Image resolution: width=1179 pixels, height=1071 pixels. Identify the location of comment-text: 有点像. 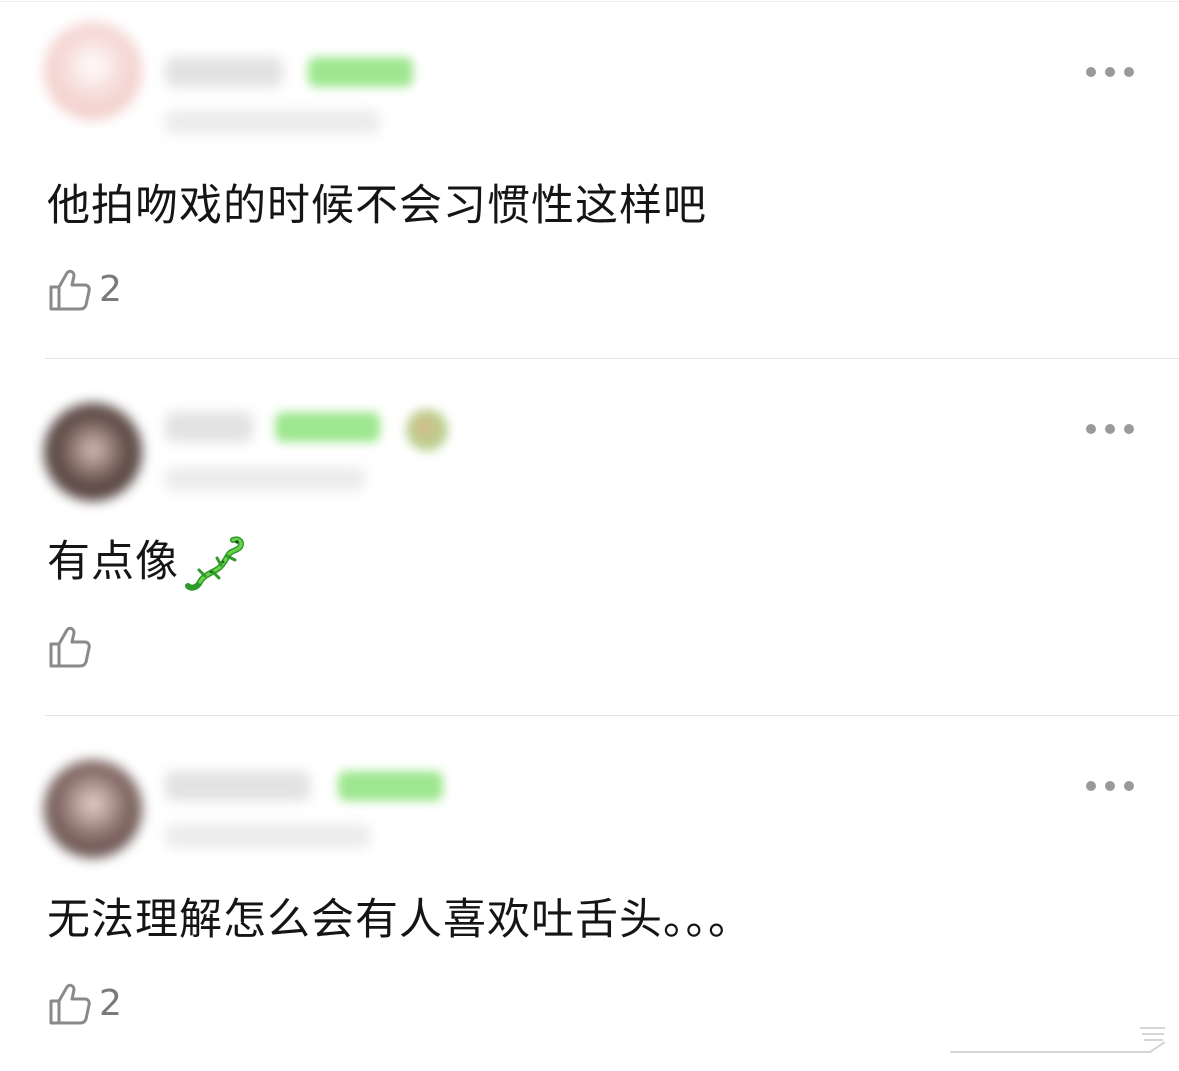
(146, 562).